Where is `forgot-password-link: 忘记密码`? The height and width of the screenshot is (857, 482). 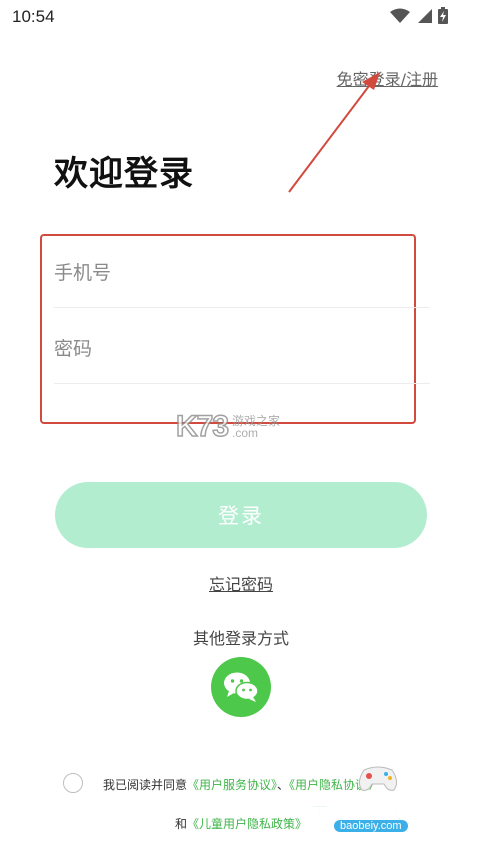 forgot-password-link: 忘记密码 is located at coordinates (241, 584).